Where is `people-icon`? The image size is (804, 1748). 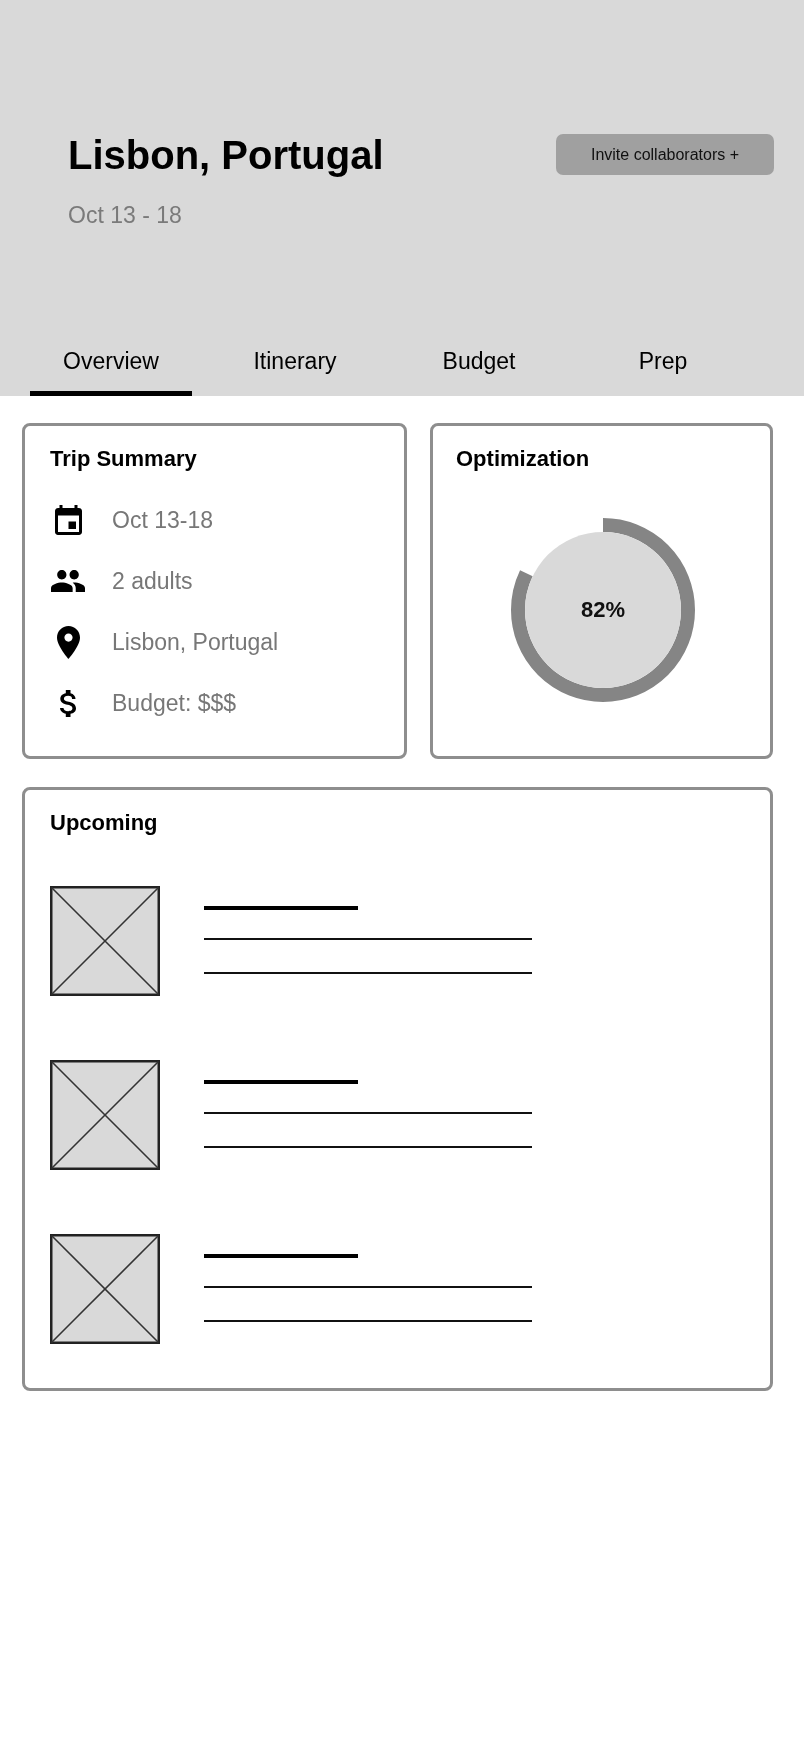
people-icon is located at coordinates (68, 581).